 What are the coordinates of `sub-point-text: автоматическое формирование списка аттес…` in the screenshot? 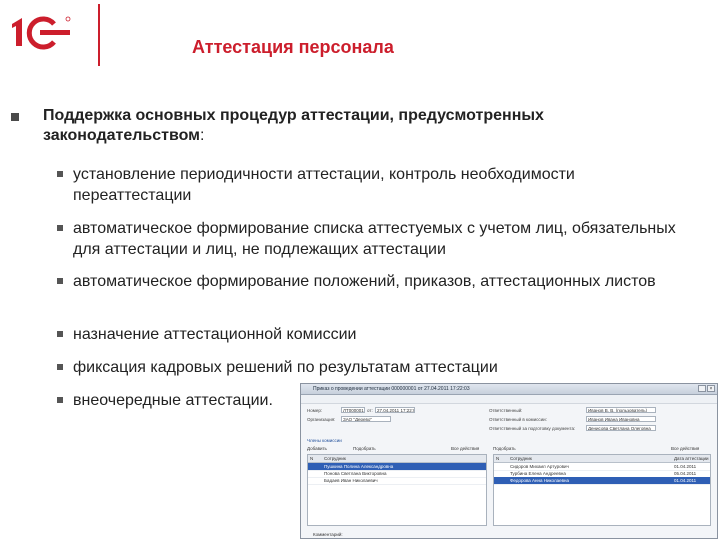 It's located at (381, 239).